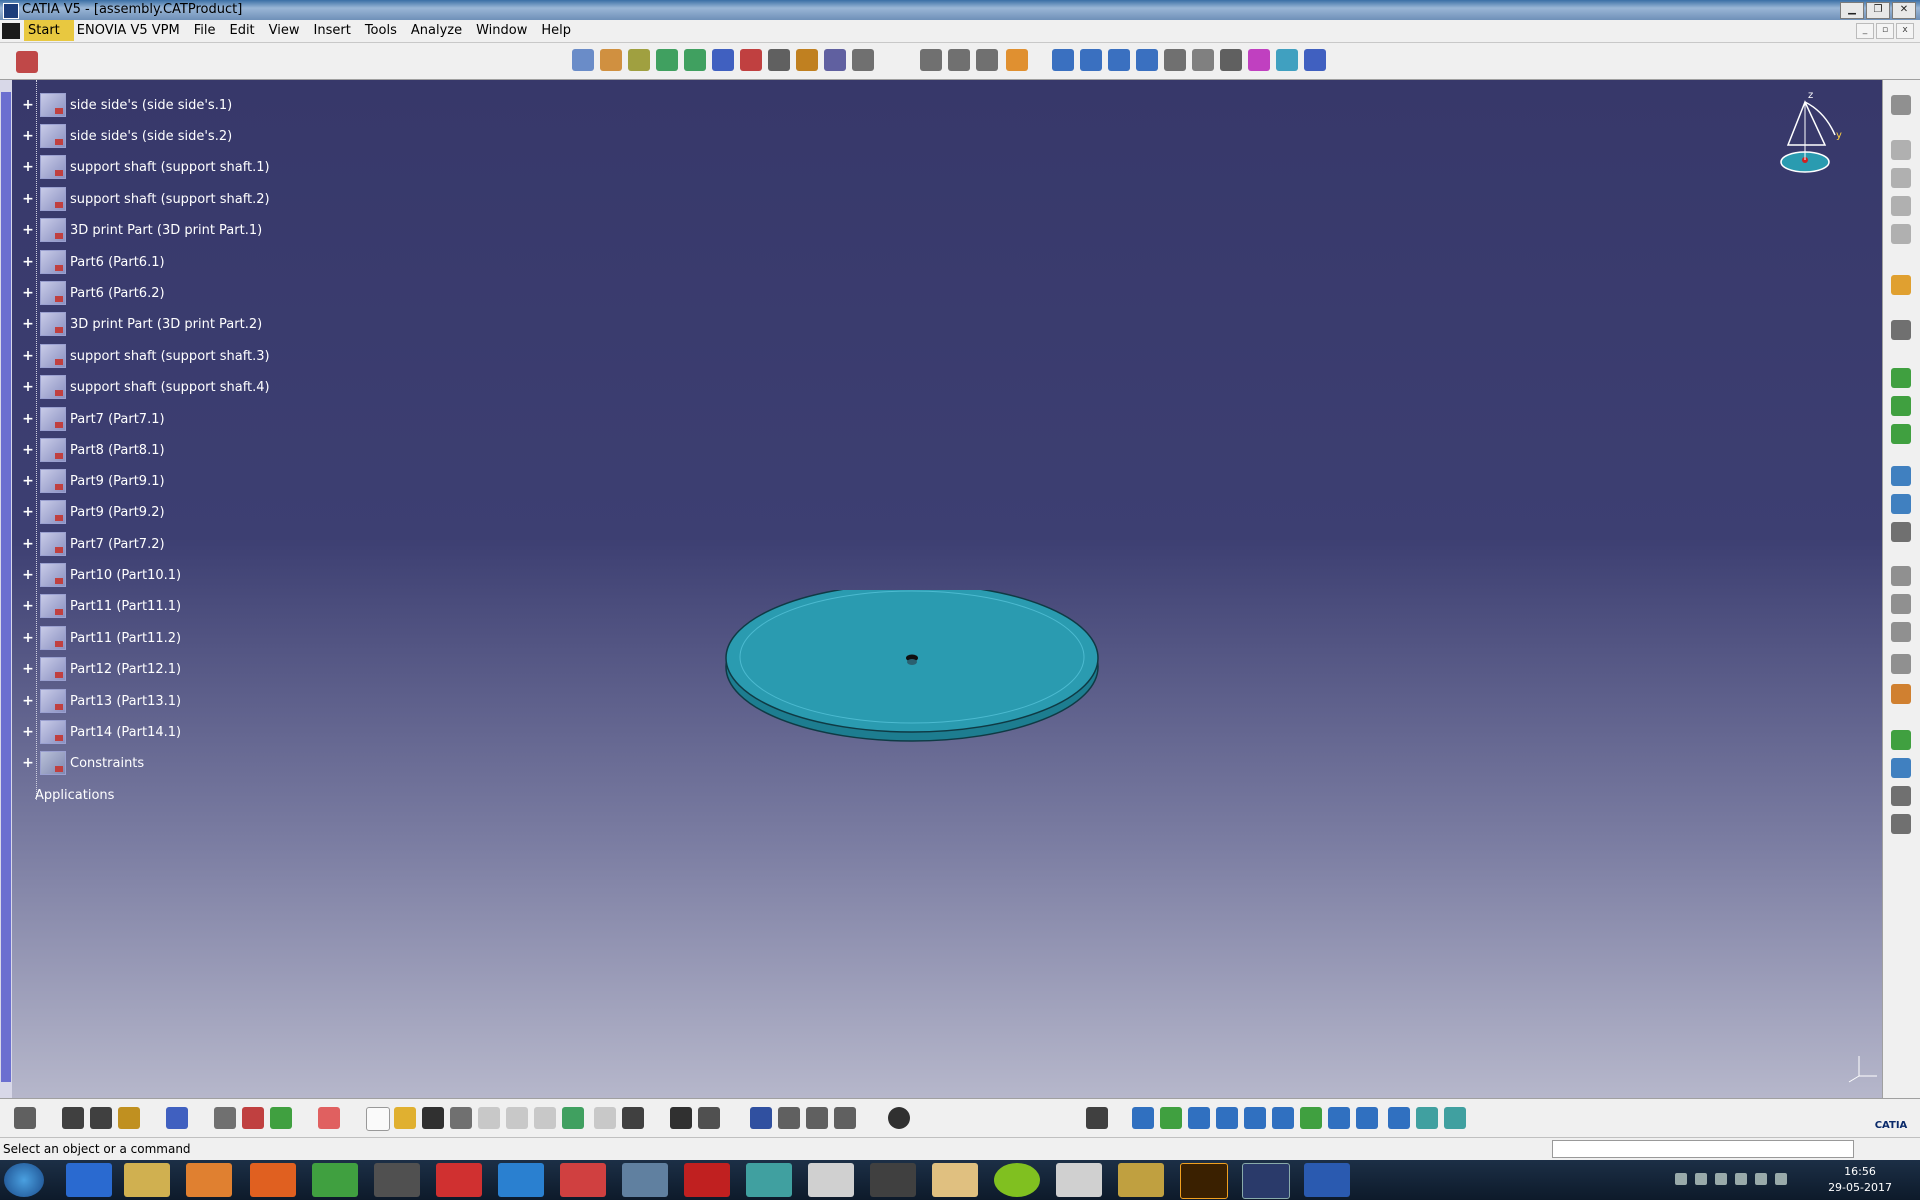 The image size is (1920, 1200). I want to click on flag-note-icon, so click(1901, 632).